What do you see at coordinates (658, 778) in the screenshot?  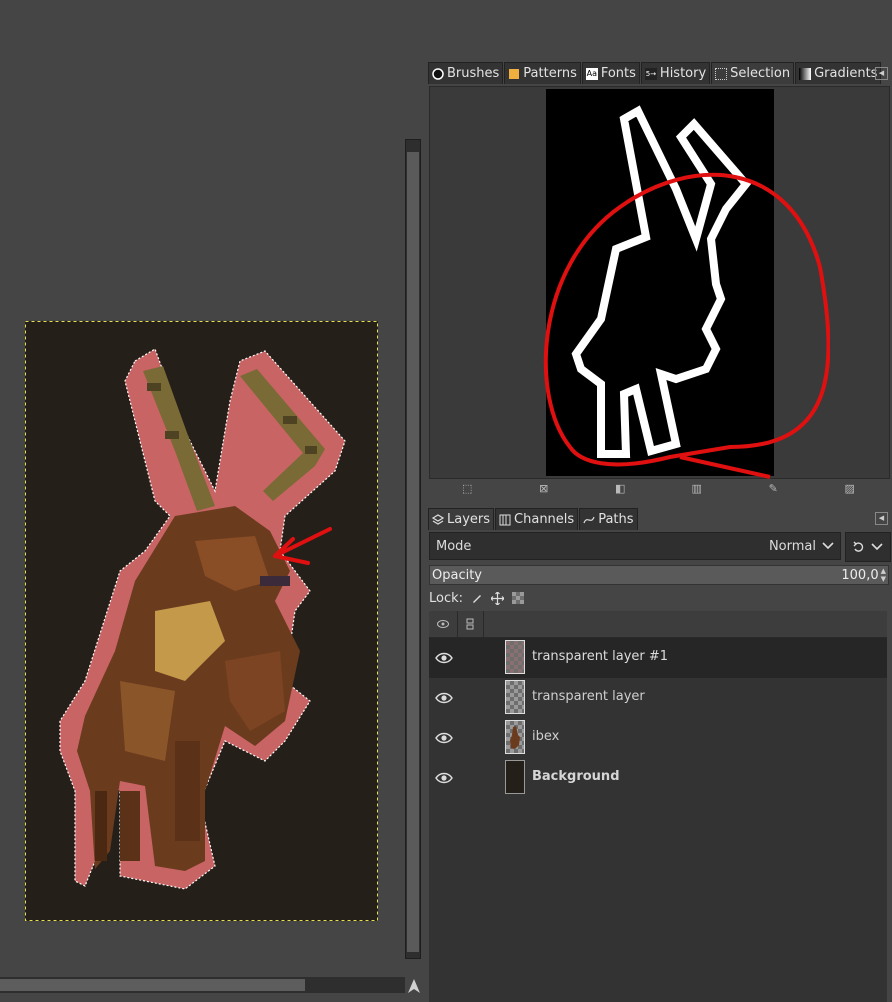 I see `layer-row: Background` at bounding box center [658, 778].